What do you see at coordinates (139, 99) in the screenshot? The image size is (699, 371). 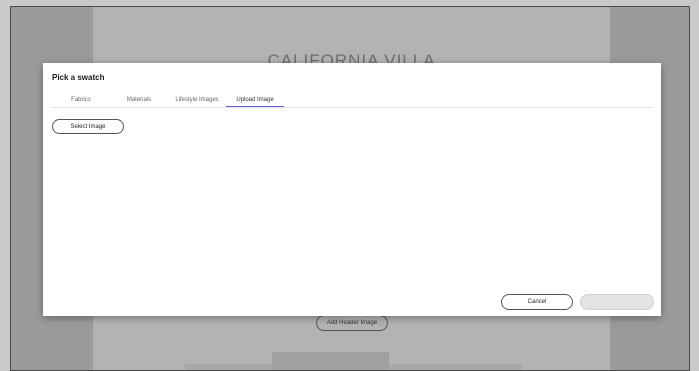 I see `tab-materials: Materials` at bounding box center [139, 99].